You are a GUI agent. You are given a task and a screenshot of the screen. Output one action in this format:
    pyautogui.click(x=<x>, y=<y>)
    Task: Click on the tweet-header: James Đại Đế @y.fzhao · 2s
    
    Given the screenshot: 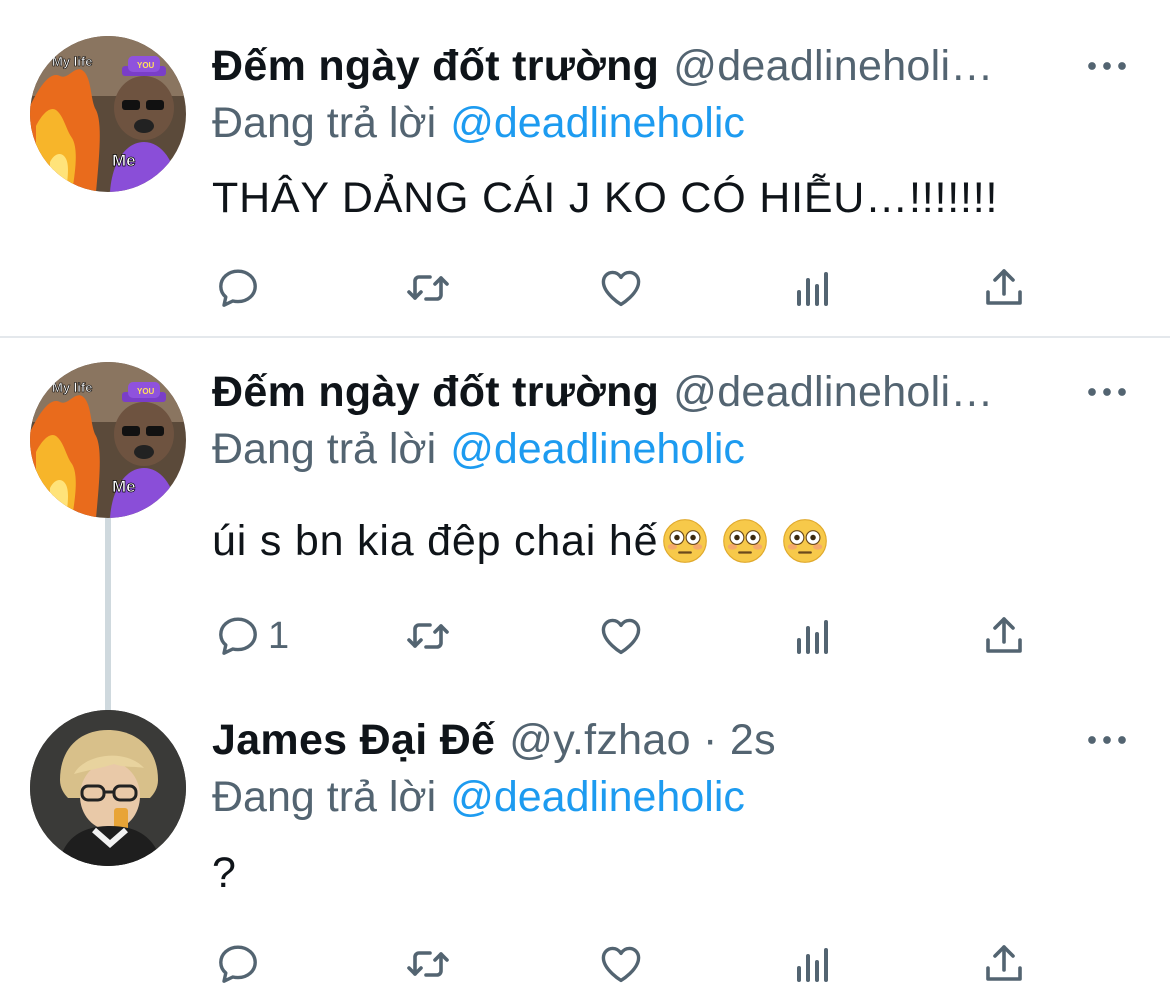 What is the action you would take?
    pyautogui.click(x=494, y=740)
    